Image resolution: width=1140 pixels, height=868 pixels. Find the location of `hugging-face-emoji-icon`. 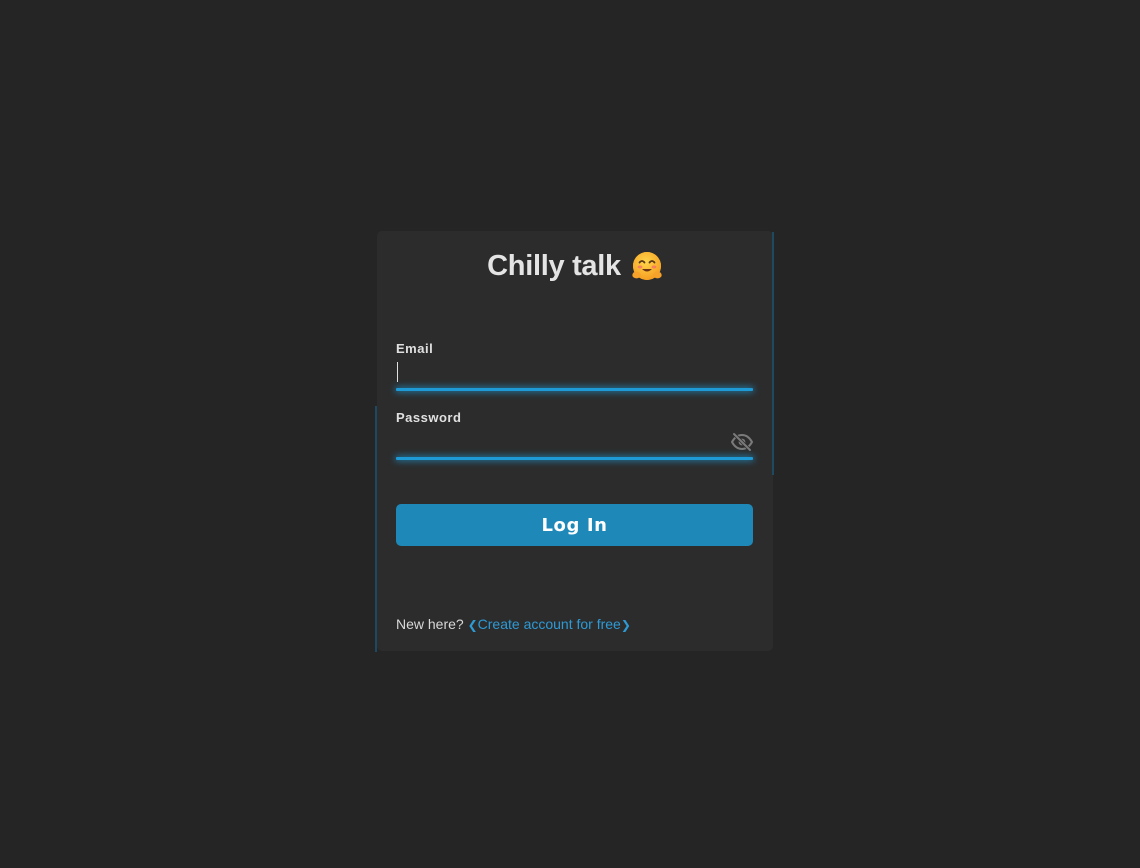

hugging-face-emoji-icon is located at coordinates (647, 265).